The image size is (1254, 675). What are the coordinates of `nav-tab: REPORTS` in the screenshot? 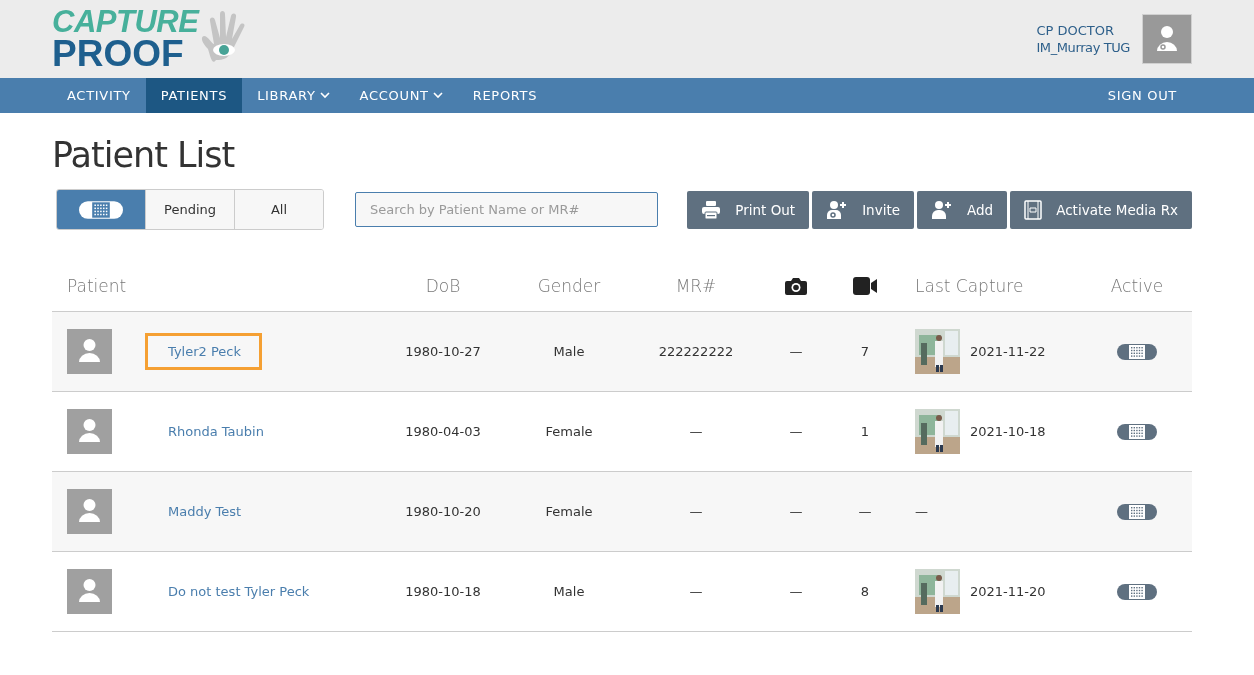 It's located at (505, 95).